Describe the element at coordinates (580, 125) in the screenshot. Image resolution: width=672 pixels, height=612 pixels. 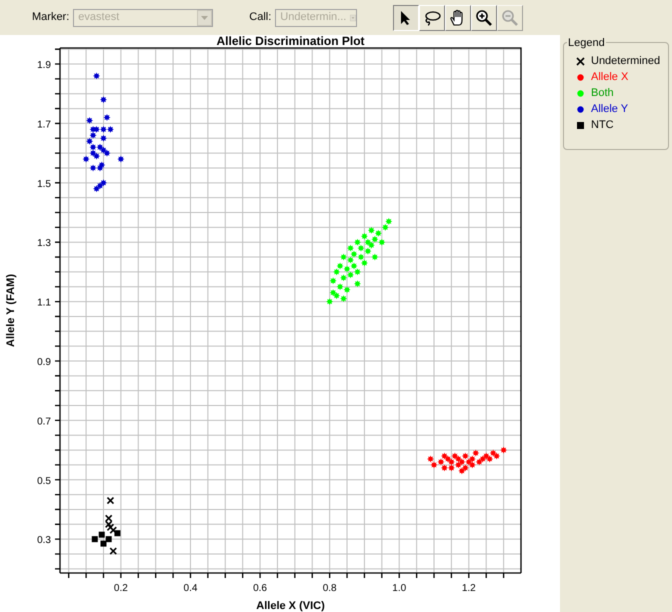
I see `square-marker-icon` at that location.